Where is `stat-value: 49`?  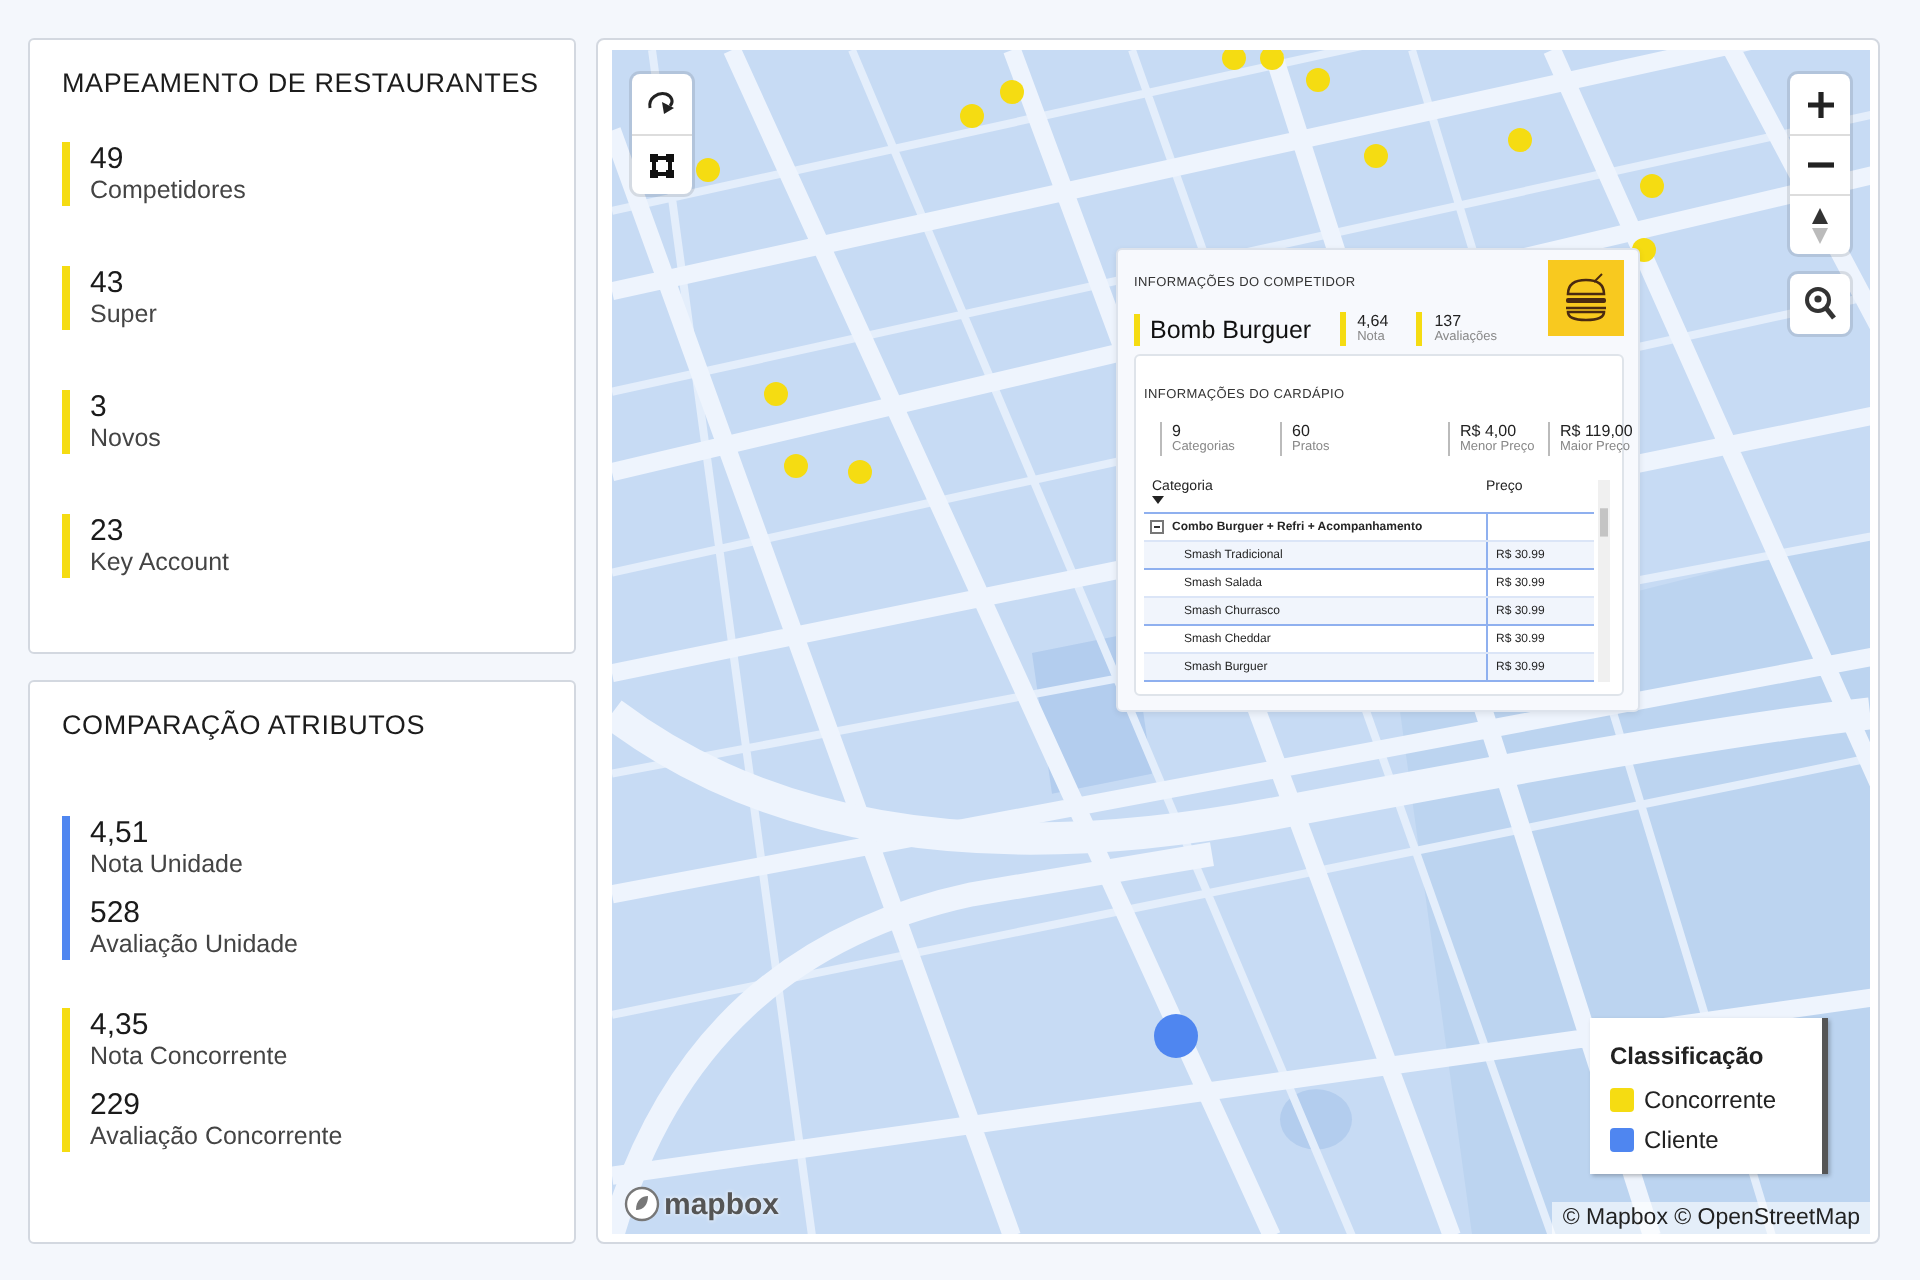
stat-value: 49 is located at coordinates (108, 159).